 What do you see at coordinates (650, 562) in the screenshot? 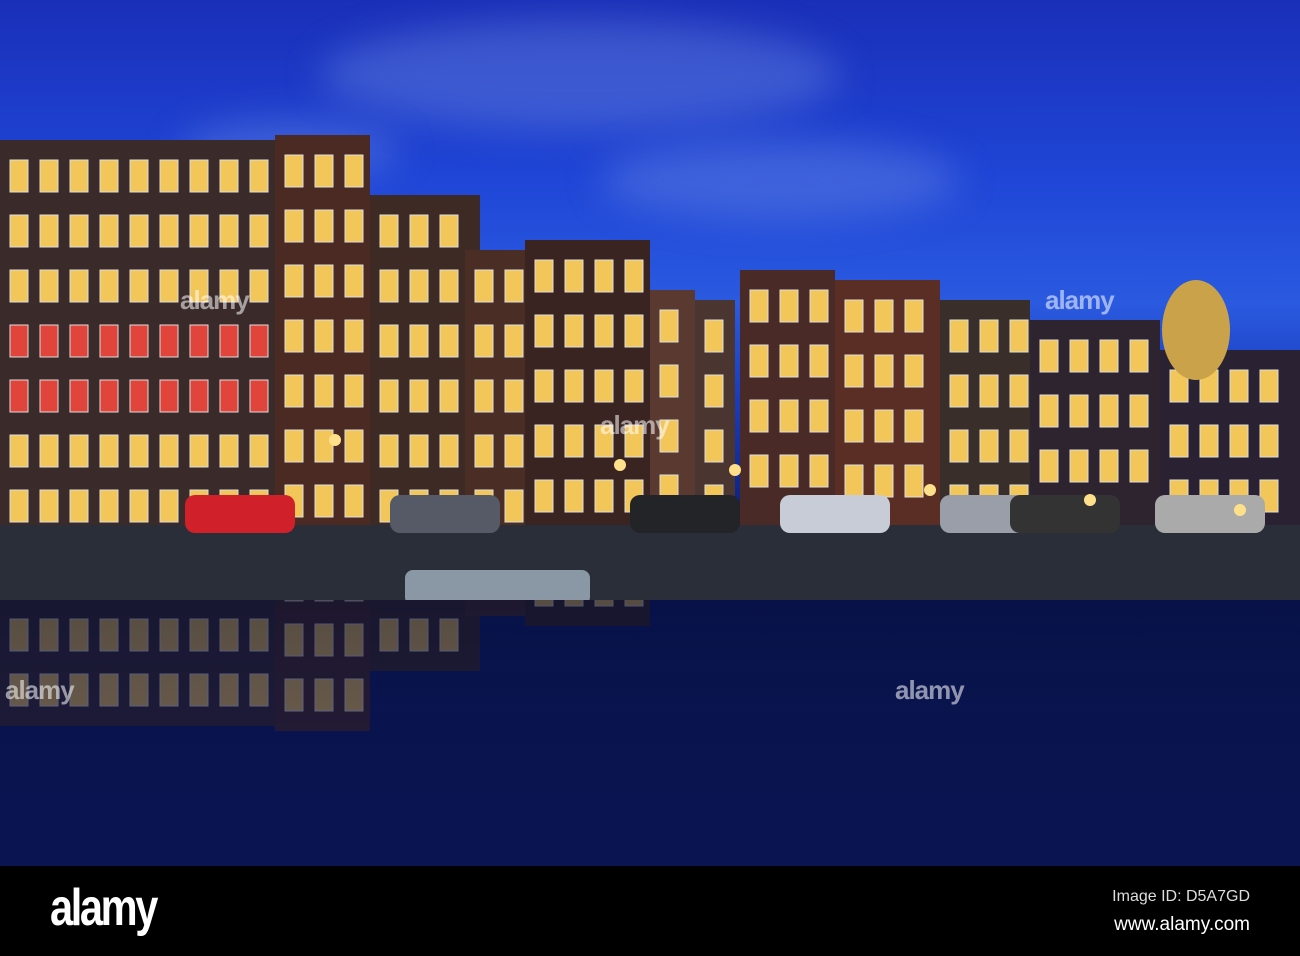
I see `quay-wall` at bounding box center [650, 562].